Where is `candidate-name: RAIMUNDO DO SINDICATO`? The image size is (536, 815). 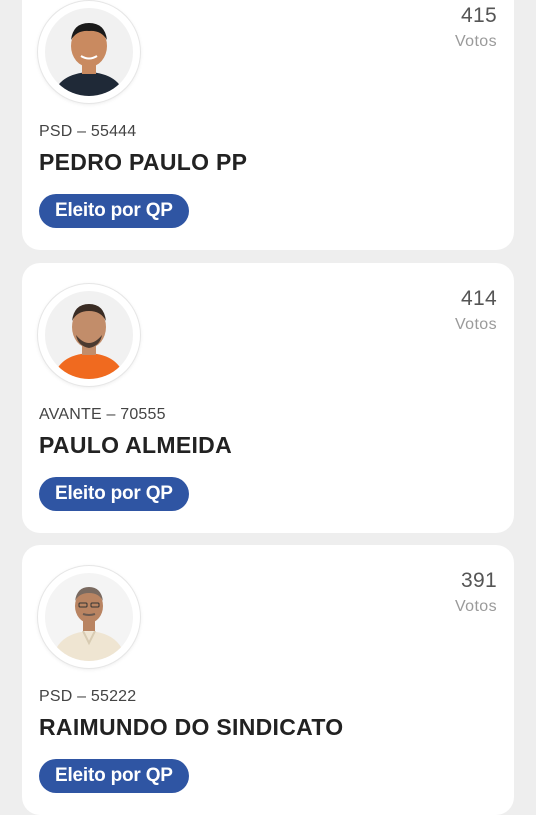 candidate-name: RAIMUNDO DO SINDICATO is located at coordinates (191, 727).